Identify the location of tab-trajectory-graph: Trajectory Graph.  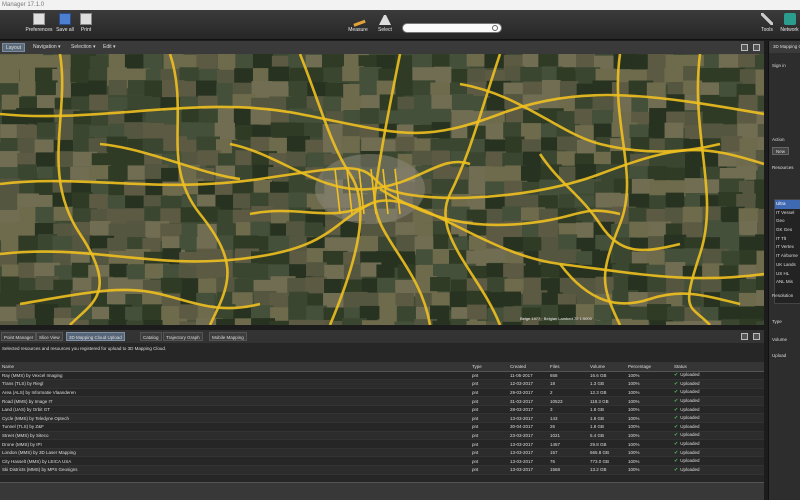
(183, 336).